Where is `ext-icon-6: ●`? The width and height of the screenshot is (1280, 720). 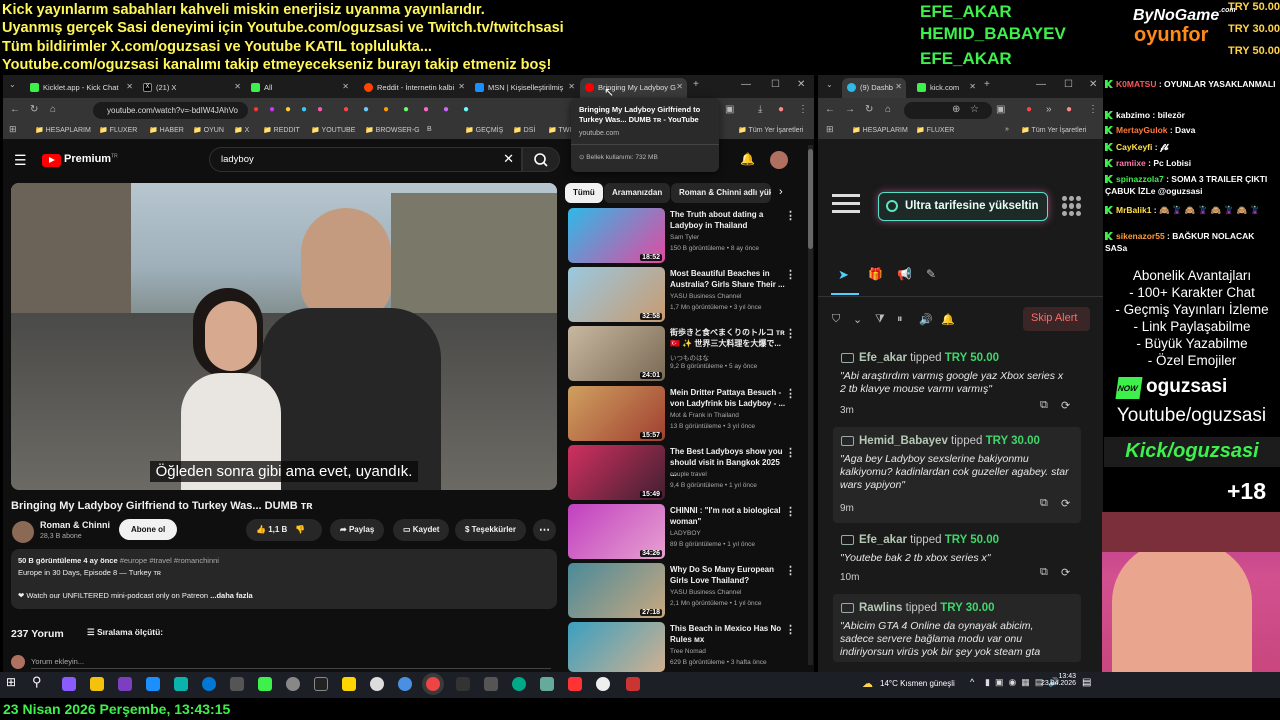 ext-icon-6: ● is located at coordinates (346, 109).